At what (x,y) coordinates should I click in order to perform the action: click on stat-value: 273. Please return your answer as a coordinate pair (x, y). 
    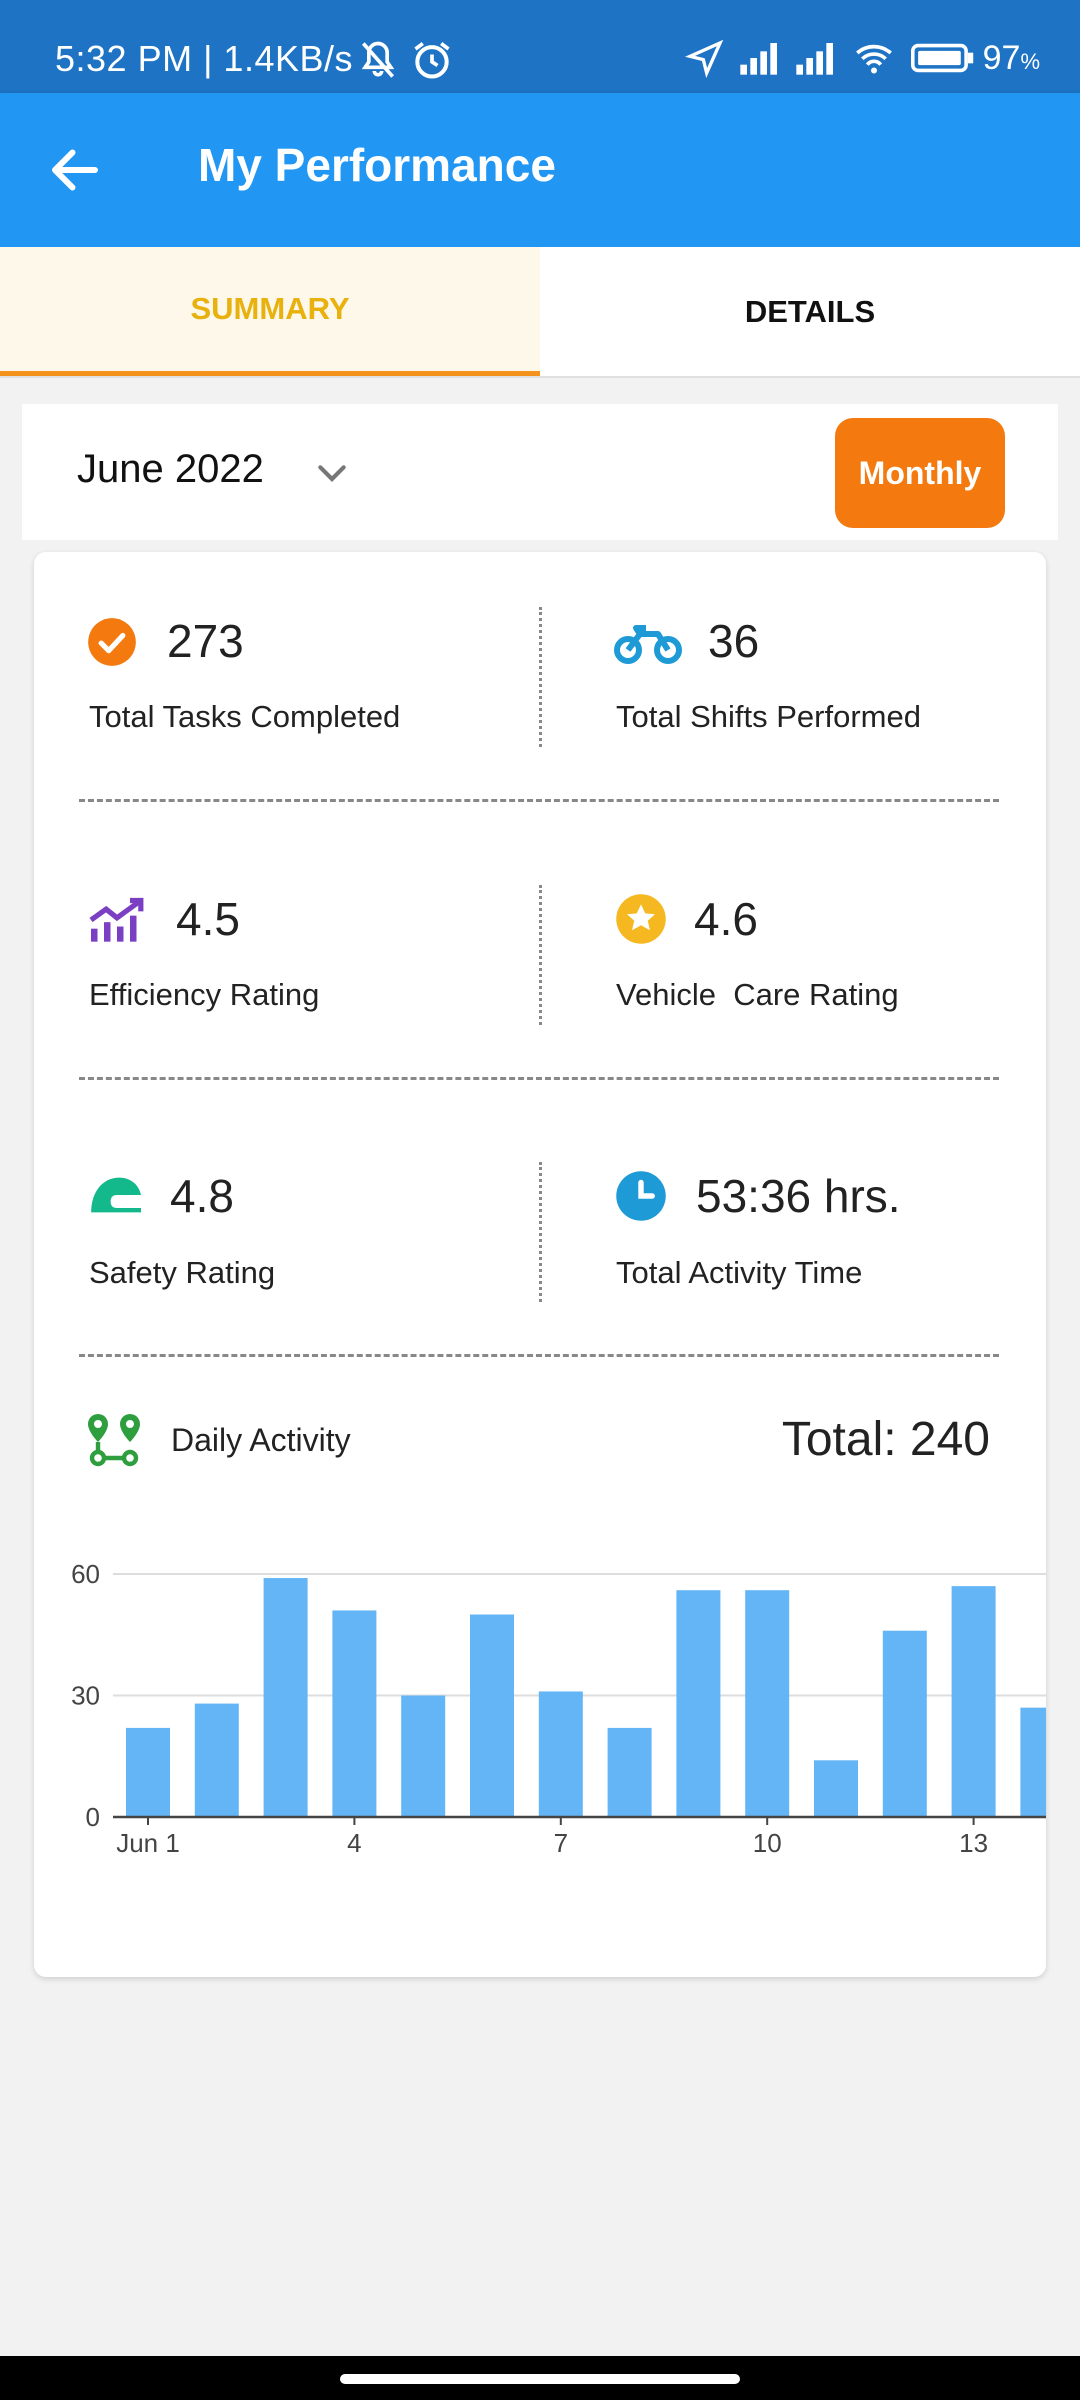
    Looking at the image, I should click on (205, 641).